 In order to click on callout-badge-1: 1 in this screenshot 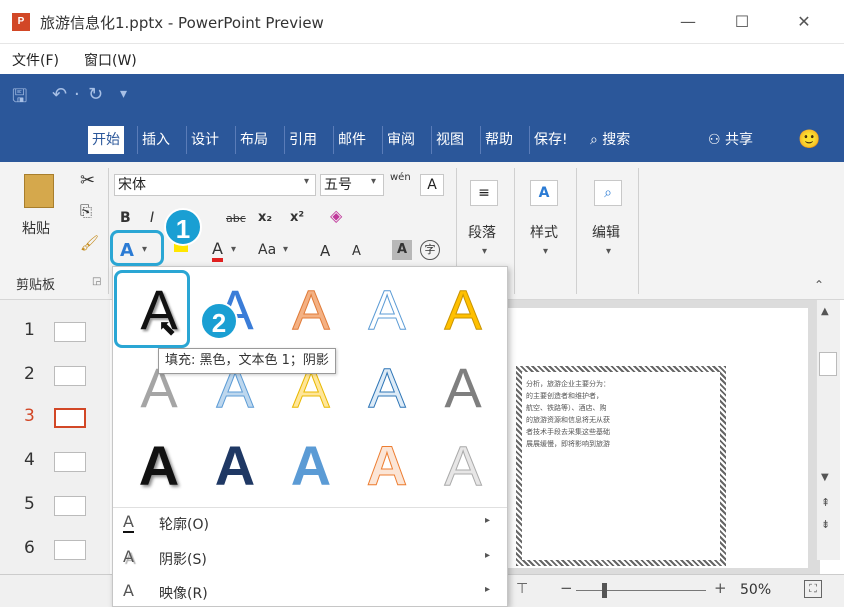, I will do `click(183, 227)`.